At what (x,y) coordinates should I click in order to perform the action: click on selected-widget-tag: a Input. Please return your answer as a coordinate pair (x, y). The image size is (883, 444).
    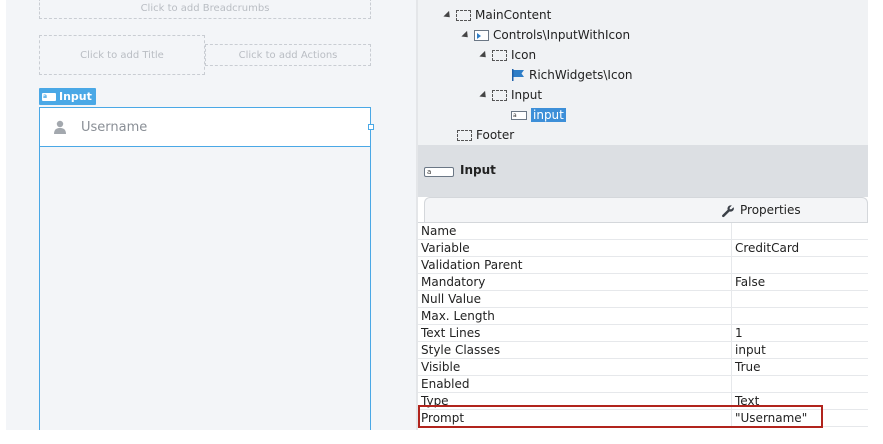
    Looking at the image, I should click on (67, 96).